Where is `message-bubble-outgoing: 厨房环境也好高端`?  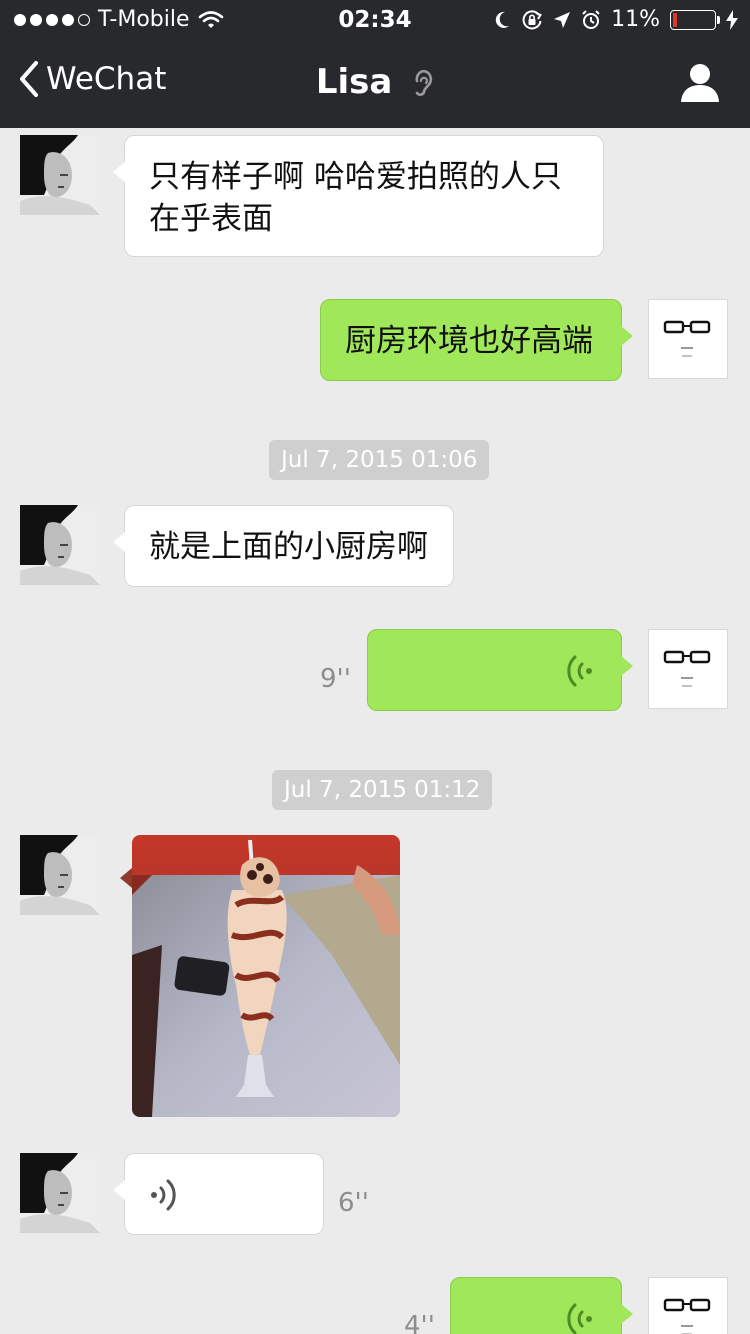 message-bubble-outgoing: 厨房环境也好高端 is located at coordinates (476, 340).